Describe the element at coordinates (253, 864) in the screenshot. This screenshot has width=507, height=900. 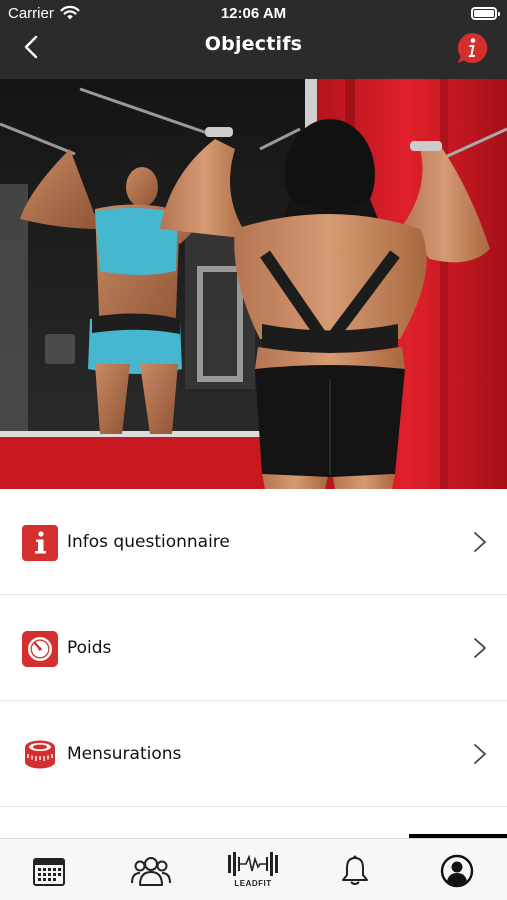
I see `dumbbell-logo-icon` at that location.